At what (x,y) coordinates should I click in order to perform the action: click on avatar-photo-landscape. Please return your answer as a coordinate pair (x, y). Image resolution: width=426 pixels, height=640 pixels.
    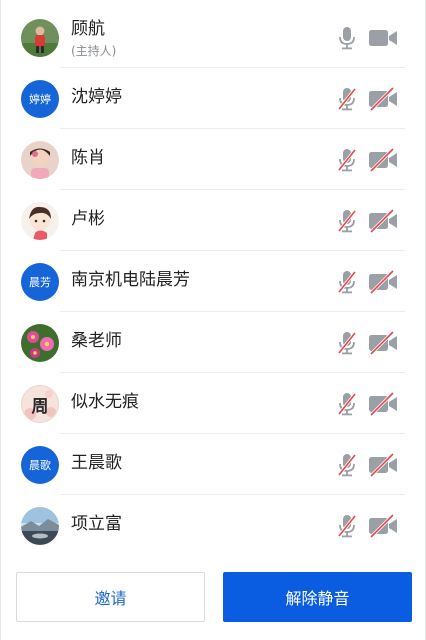
    Looking at the image, I should click on (40, 526).